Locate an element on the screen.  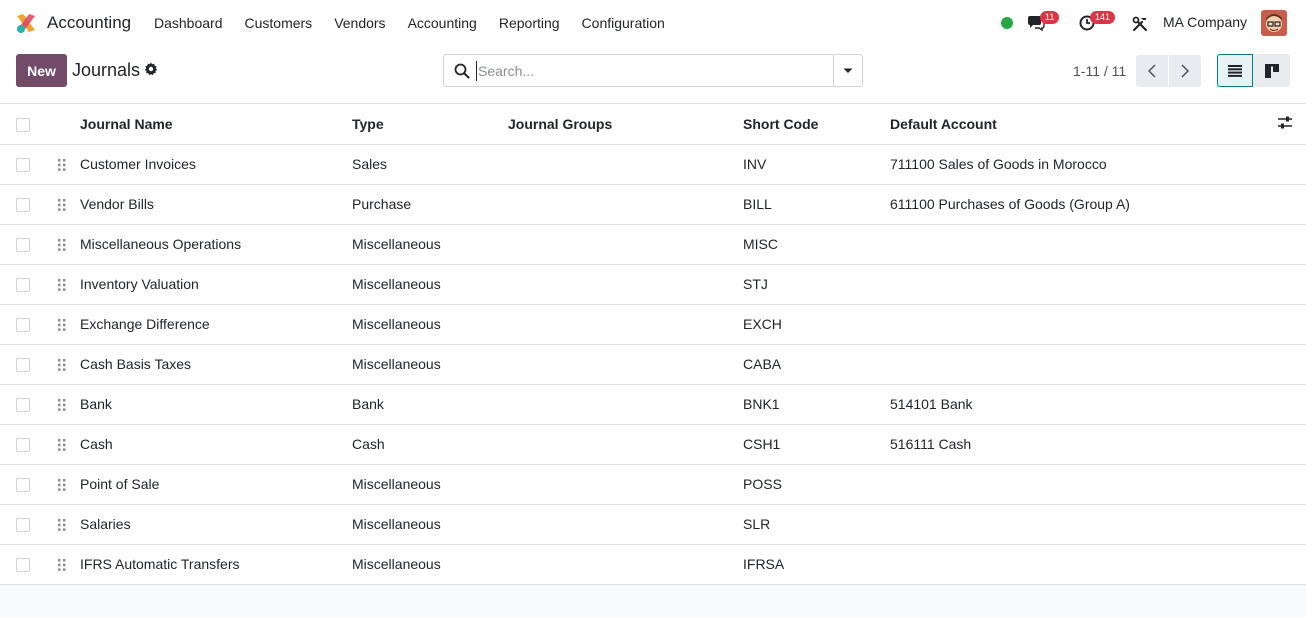
col-header-short-code: Short Code is located at coordinates (816, 124).